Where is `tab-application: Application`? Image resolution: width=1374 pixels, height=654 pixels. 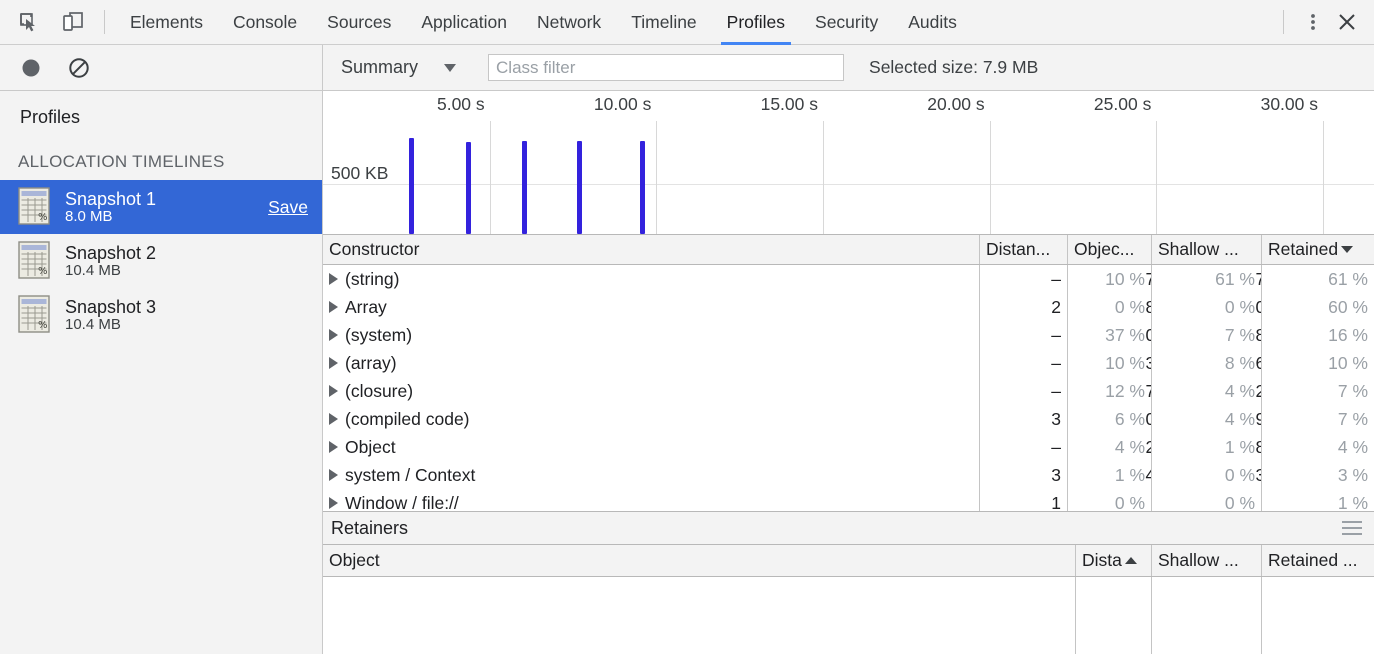
tab-application: Application is located at coordinates (464, 22).